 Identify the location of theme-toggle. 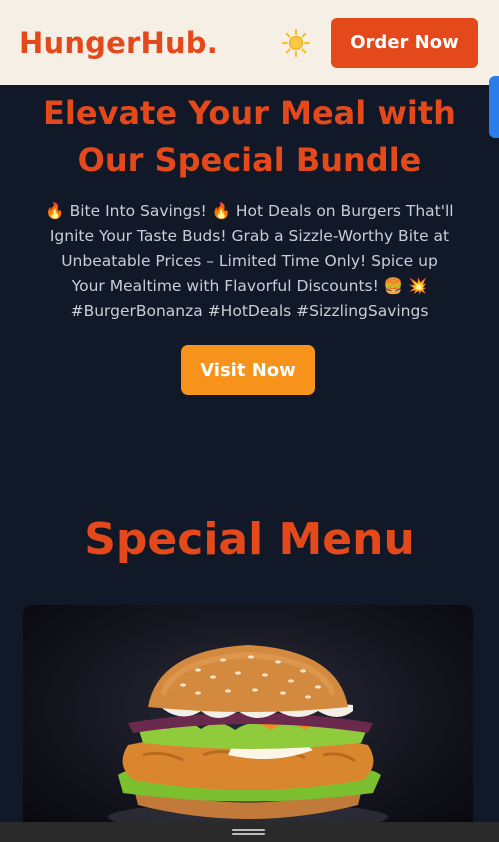
(296, 43).